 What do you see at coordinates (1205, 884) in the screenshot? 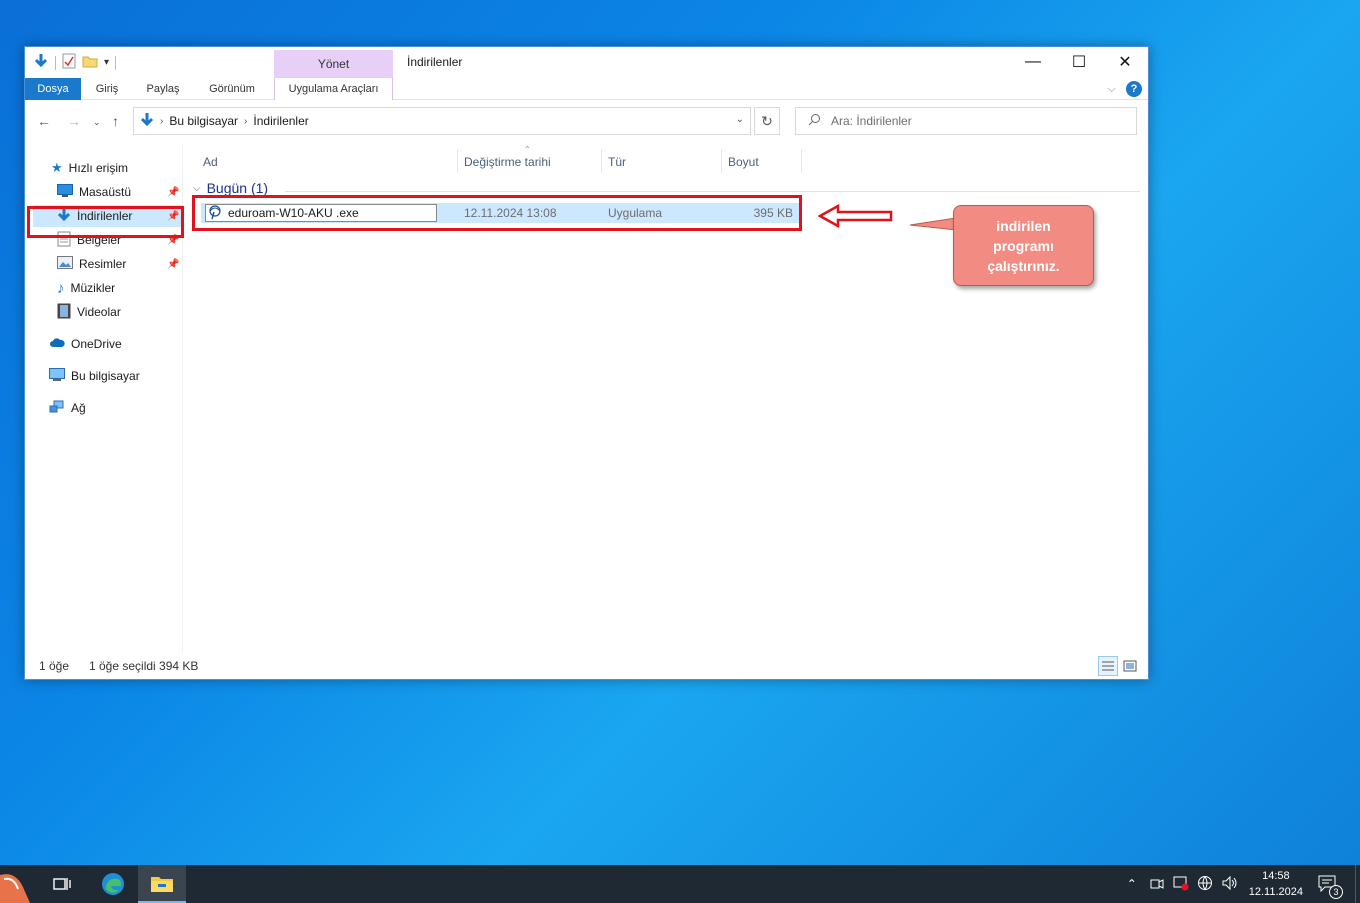
I see `globe-network-icon` at bounding box center [1205, 884].